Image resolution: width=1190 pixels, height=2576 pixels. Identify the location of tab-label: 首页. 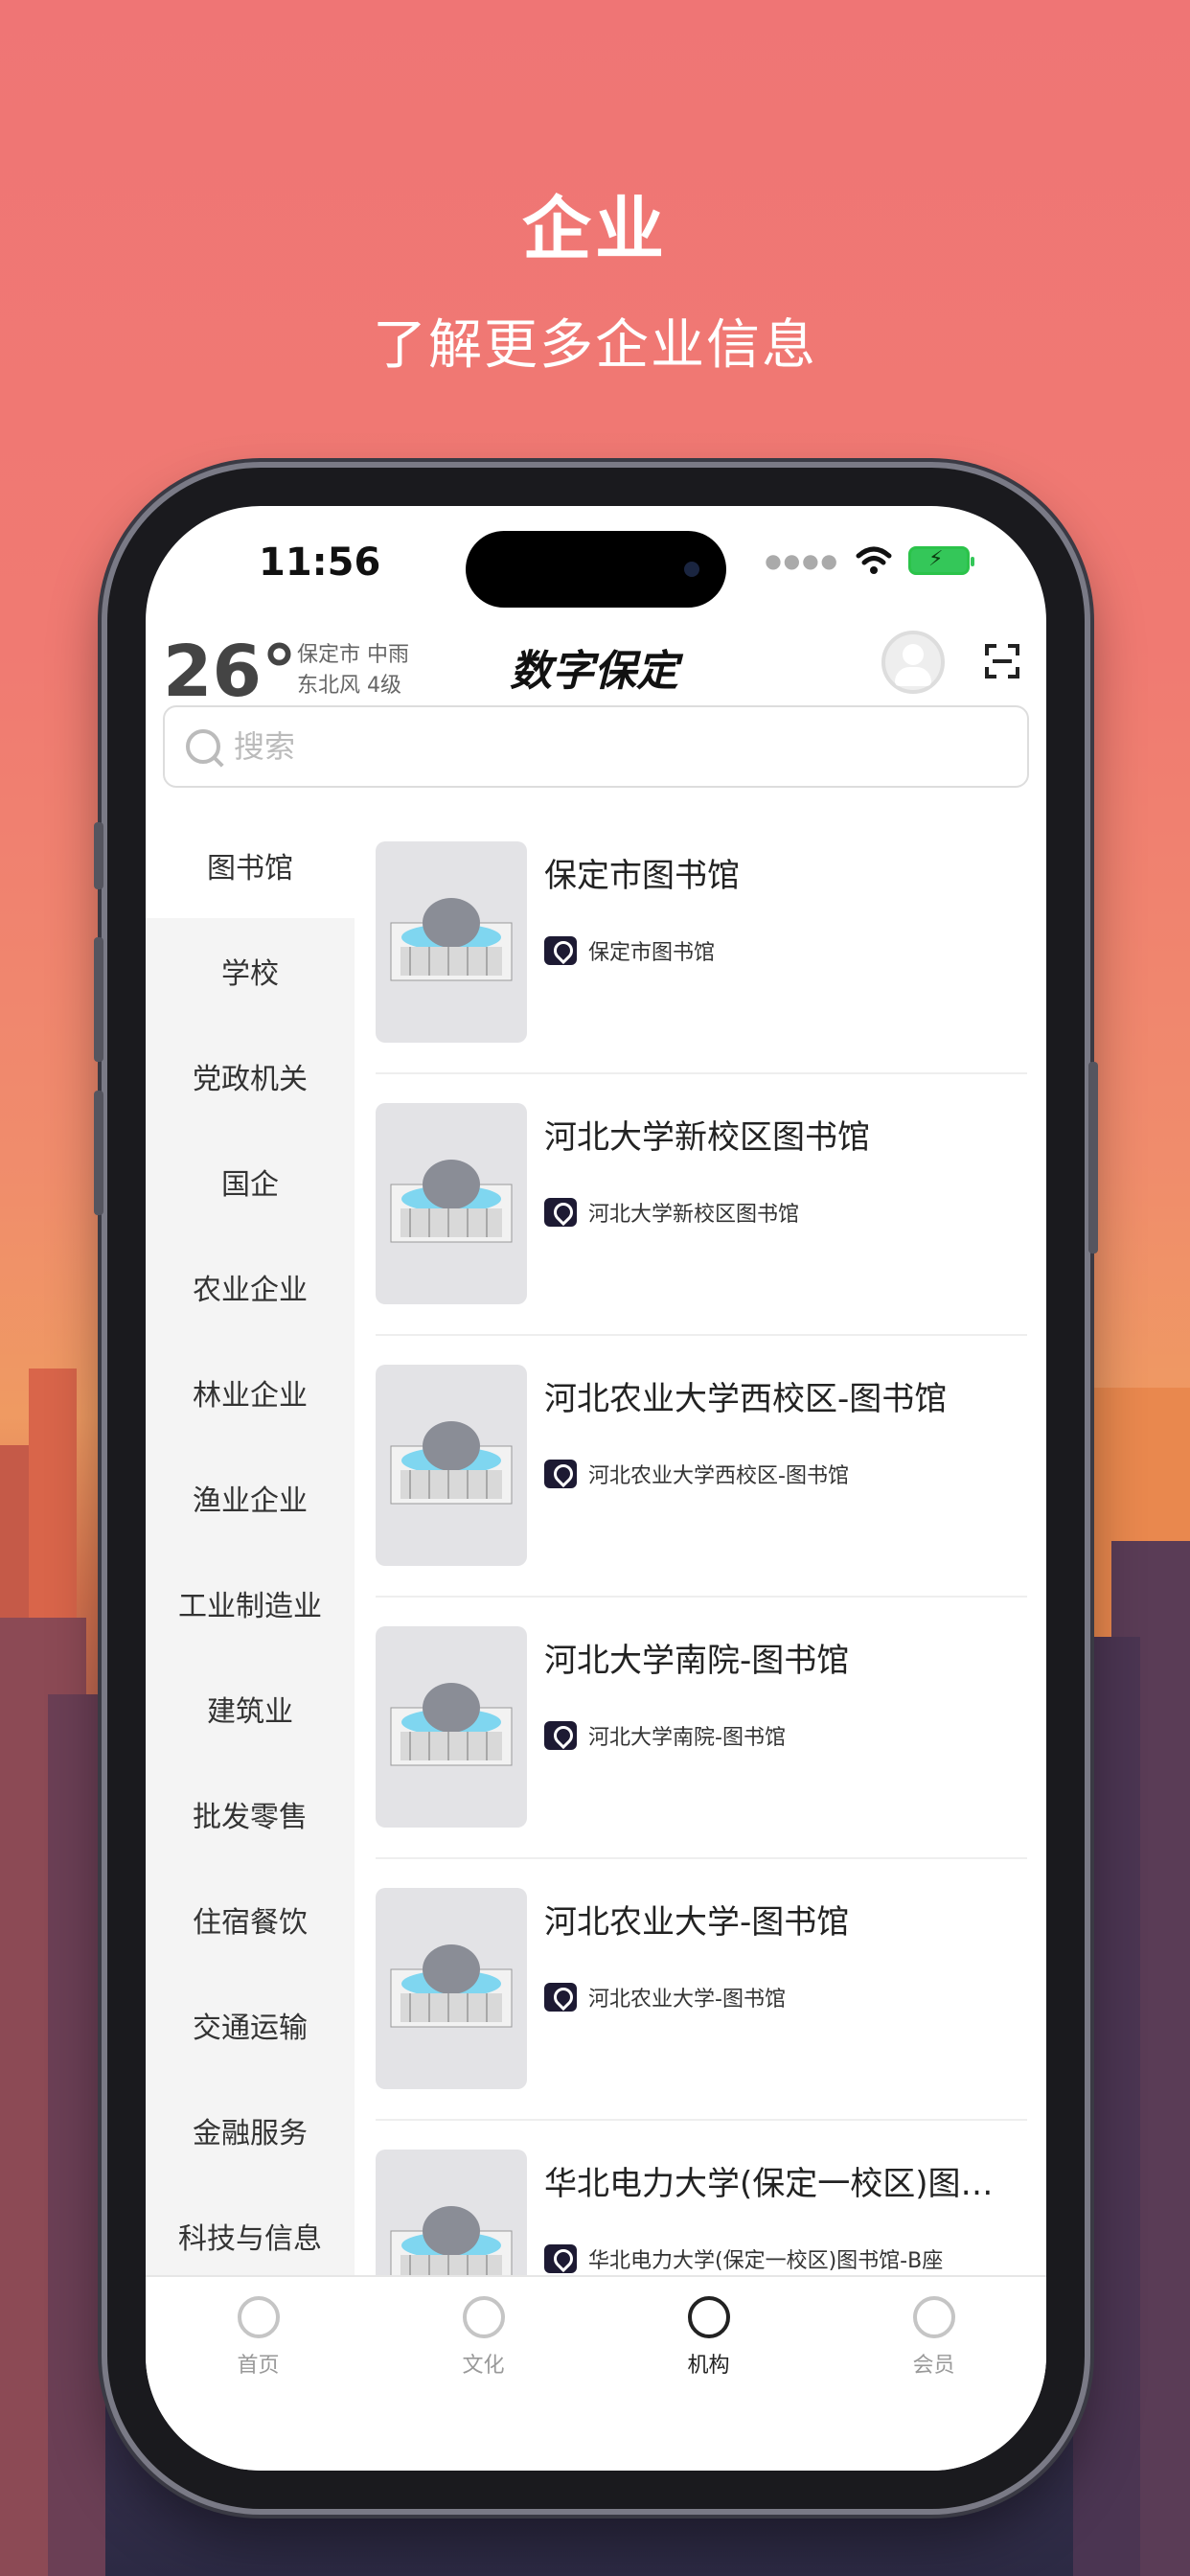
(258, 2366).